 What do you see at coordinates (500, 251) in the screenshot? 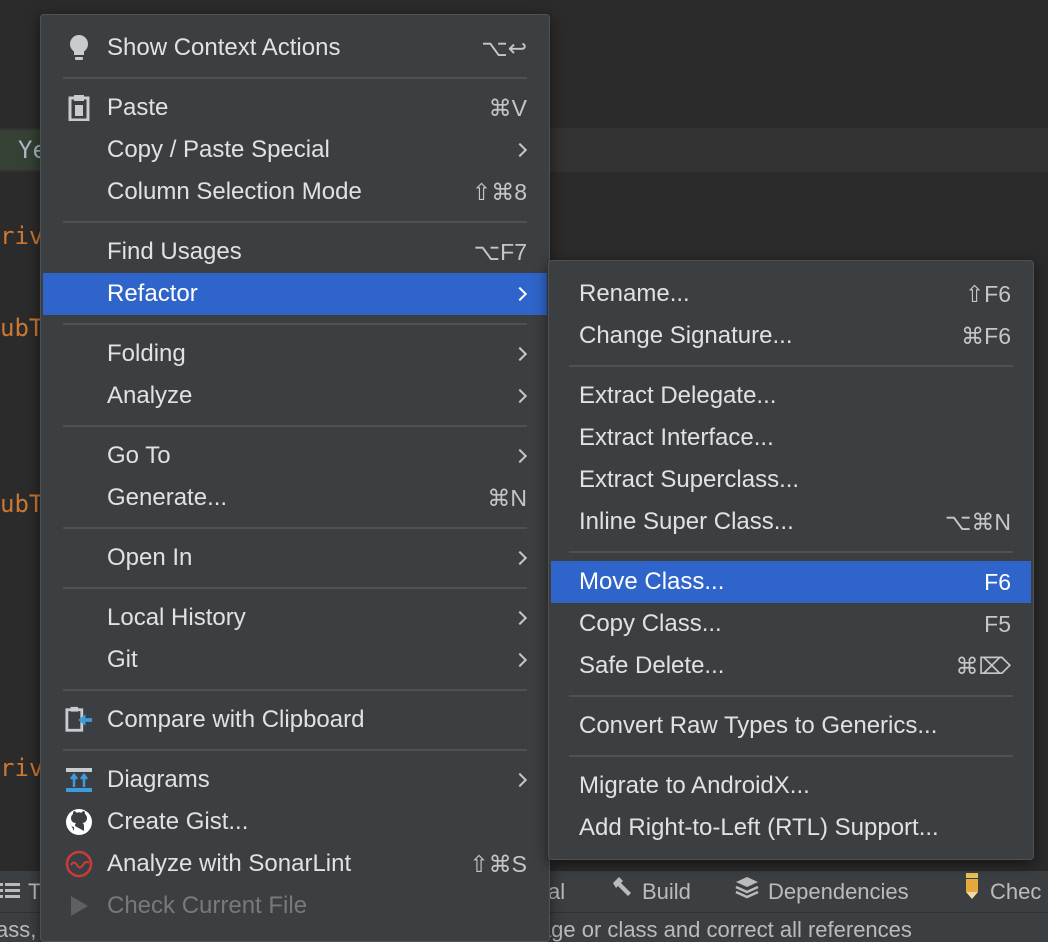
I see `menu-item-shortcut: ⌥F7` at bounding box center [500, 251].